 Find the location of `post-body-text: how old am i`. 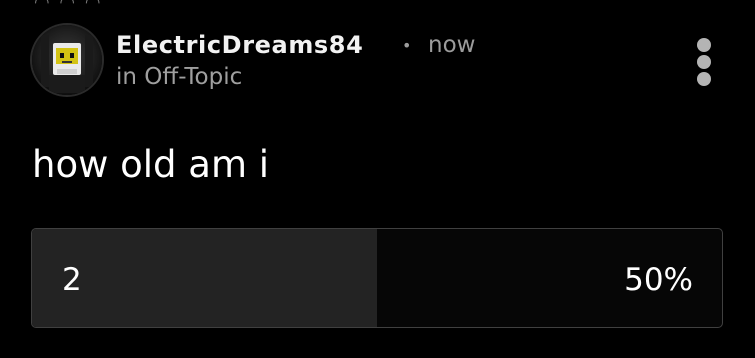

post-body-text: how old am i is located at coordinates (151, 164).